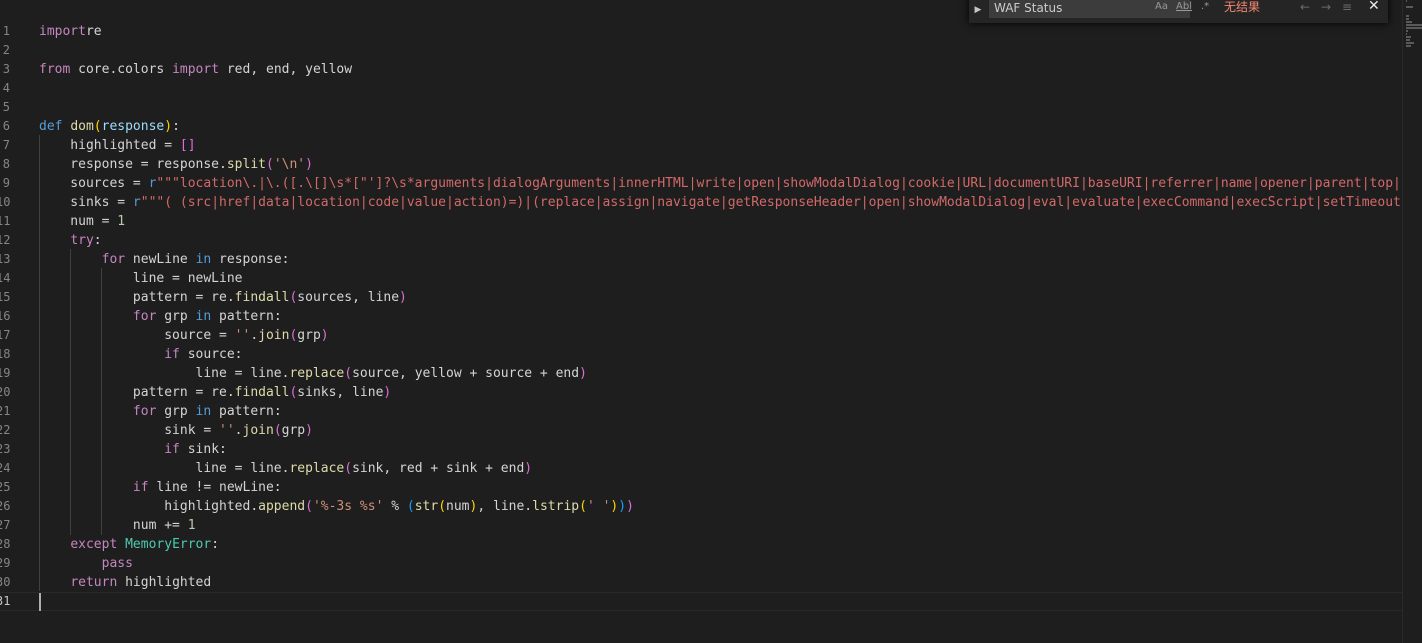  What do you see at coordinates (121, 69) in the screenshot?
I see `code-token: core.colors` at bounding box center [121, 69].